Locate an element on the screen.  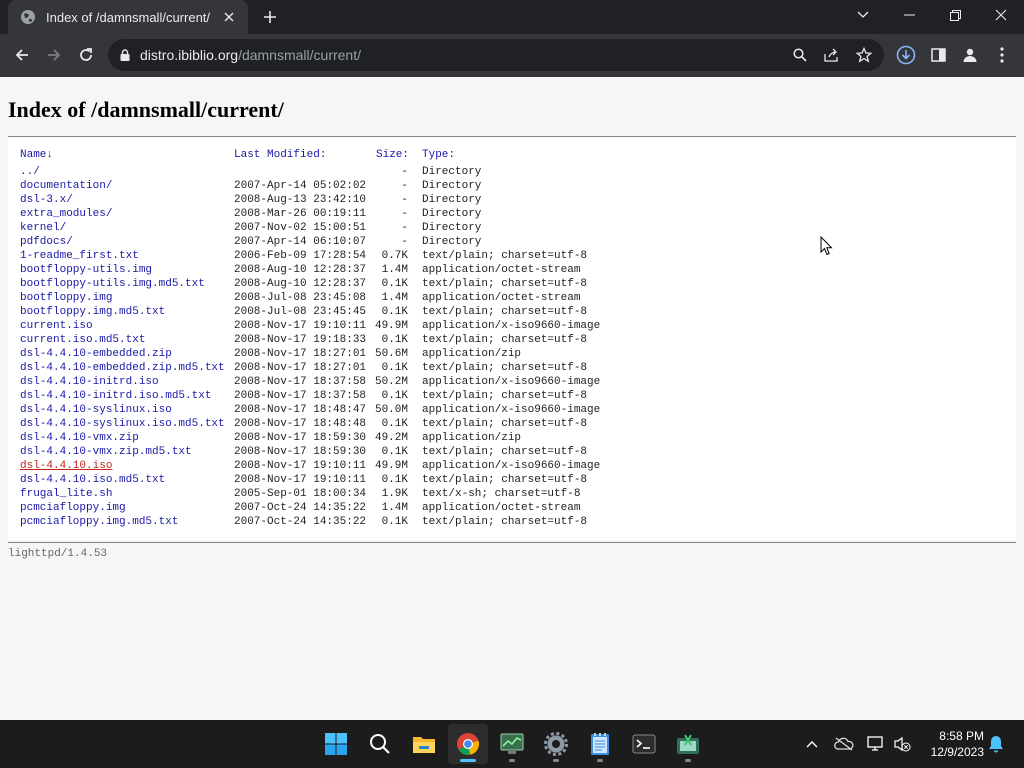
file-link: dsl-4.4.10-vmx.zip.md5.txt is located at coordinates (106, 452).